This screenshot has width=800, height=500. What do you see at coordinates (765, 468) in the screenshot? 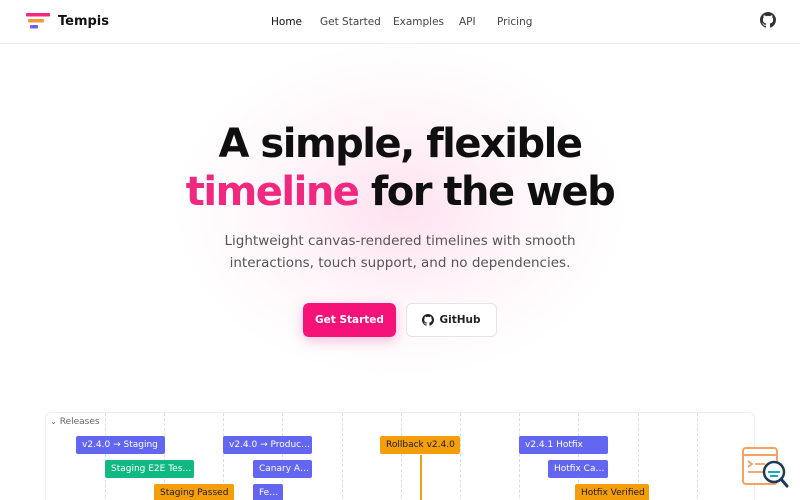
I see `search-document-icon` at bounding box center [765, 468].